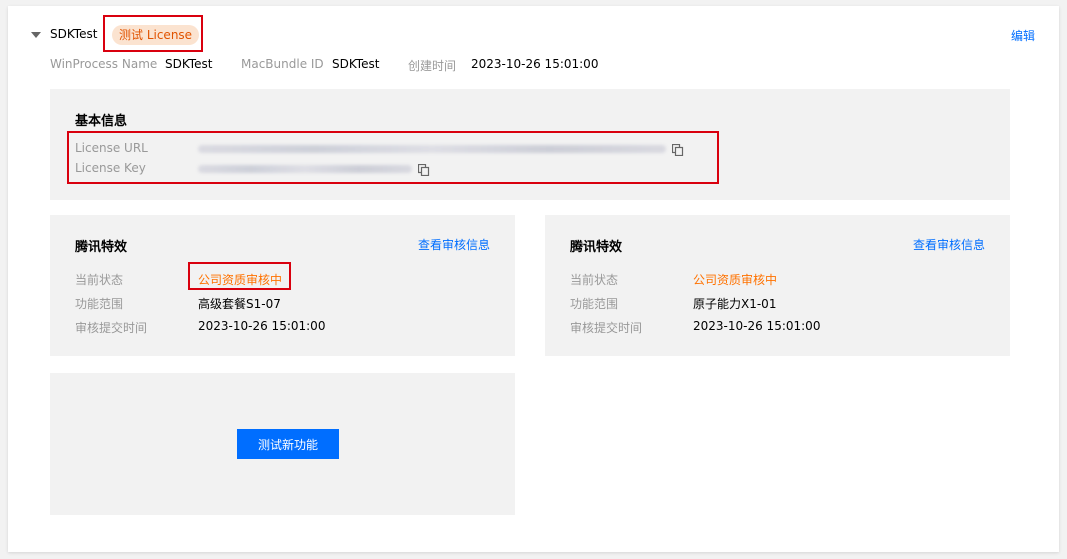 Image resolution: width=1067 pixels, height=559 pixels. Describe the element at coordinates (432, 66) in the screenshot. I see `created-time-label: 创建时间` at that location.